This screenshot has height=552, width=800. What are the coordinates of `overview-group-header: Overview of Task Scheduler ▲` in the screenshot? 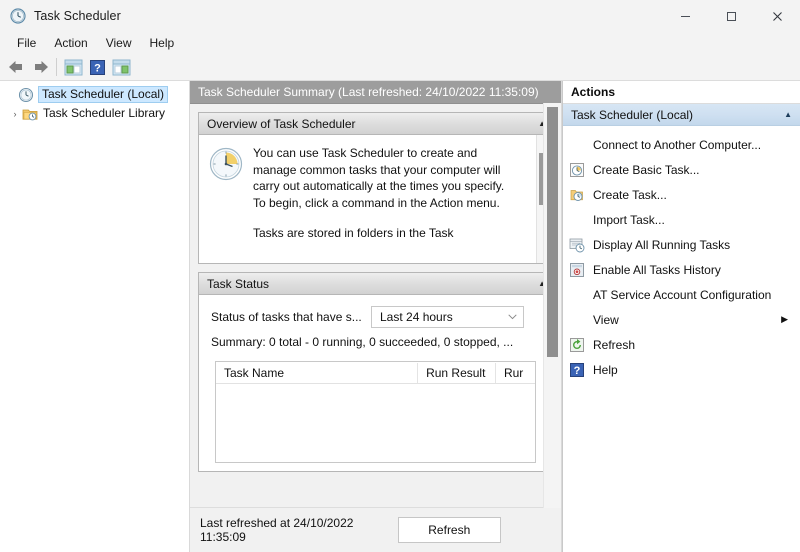 It's located at (375, 124).